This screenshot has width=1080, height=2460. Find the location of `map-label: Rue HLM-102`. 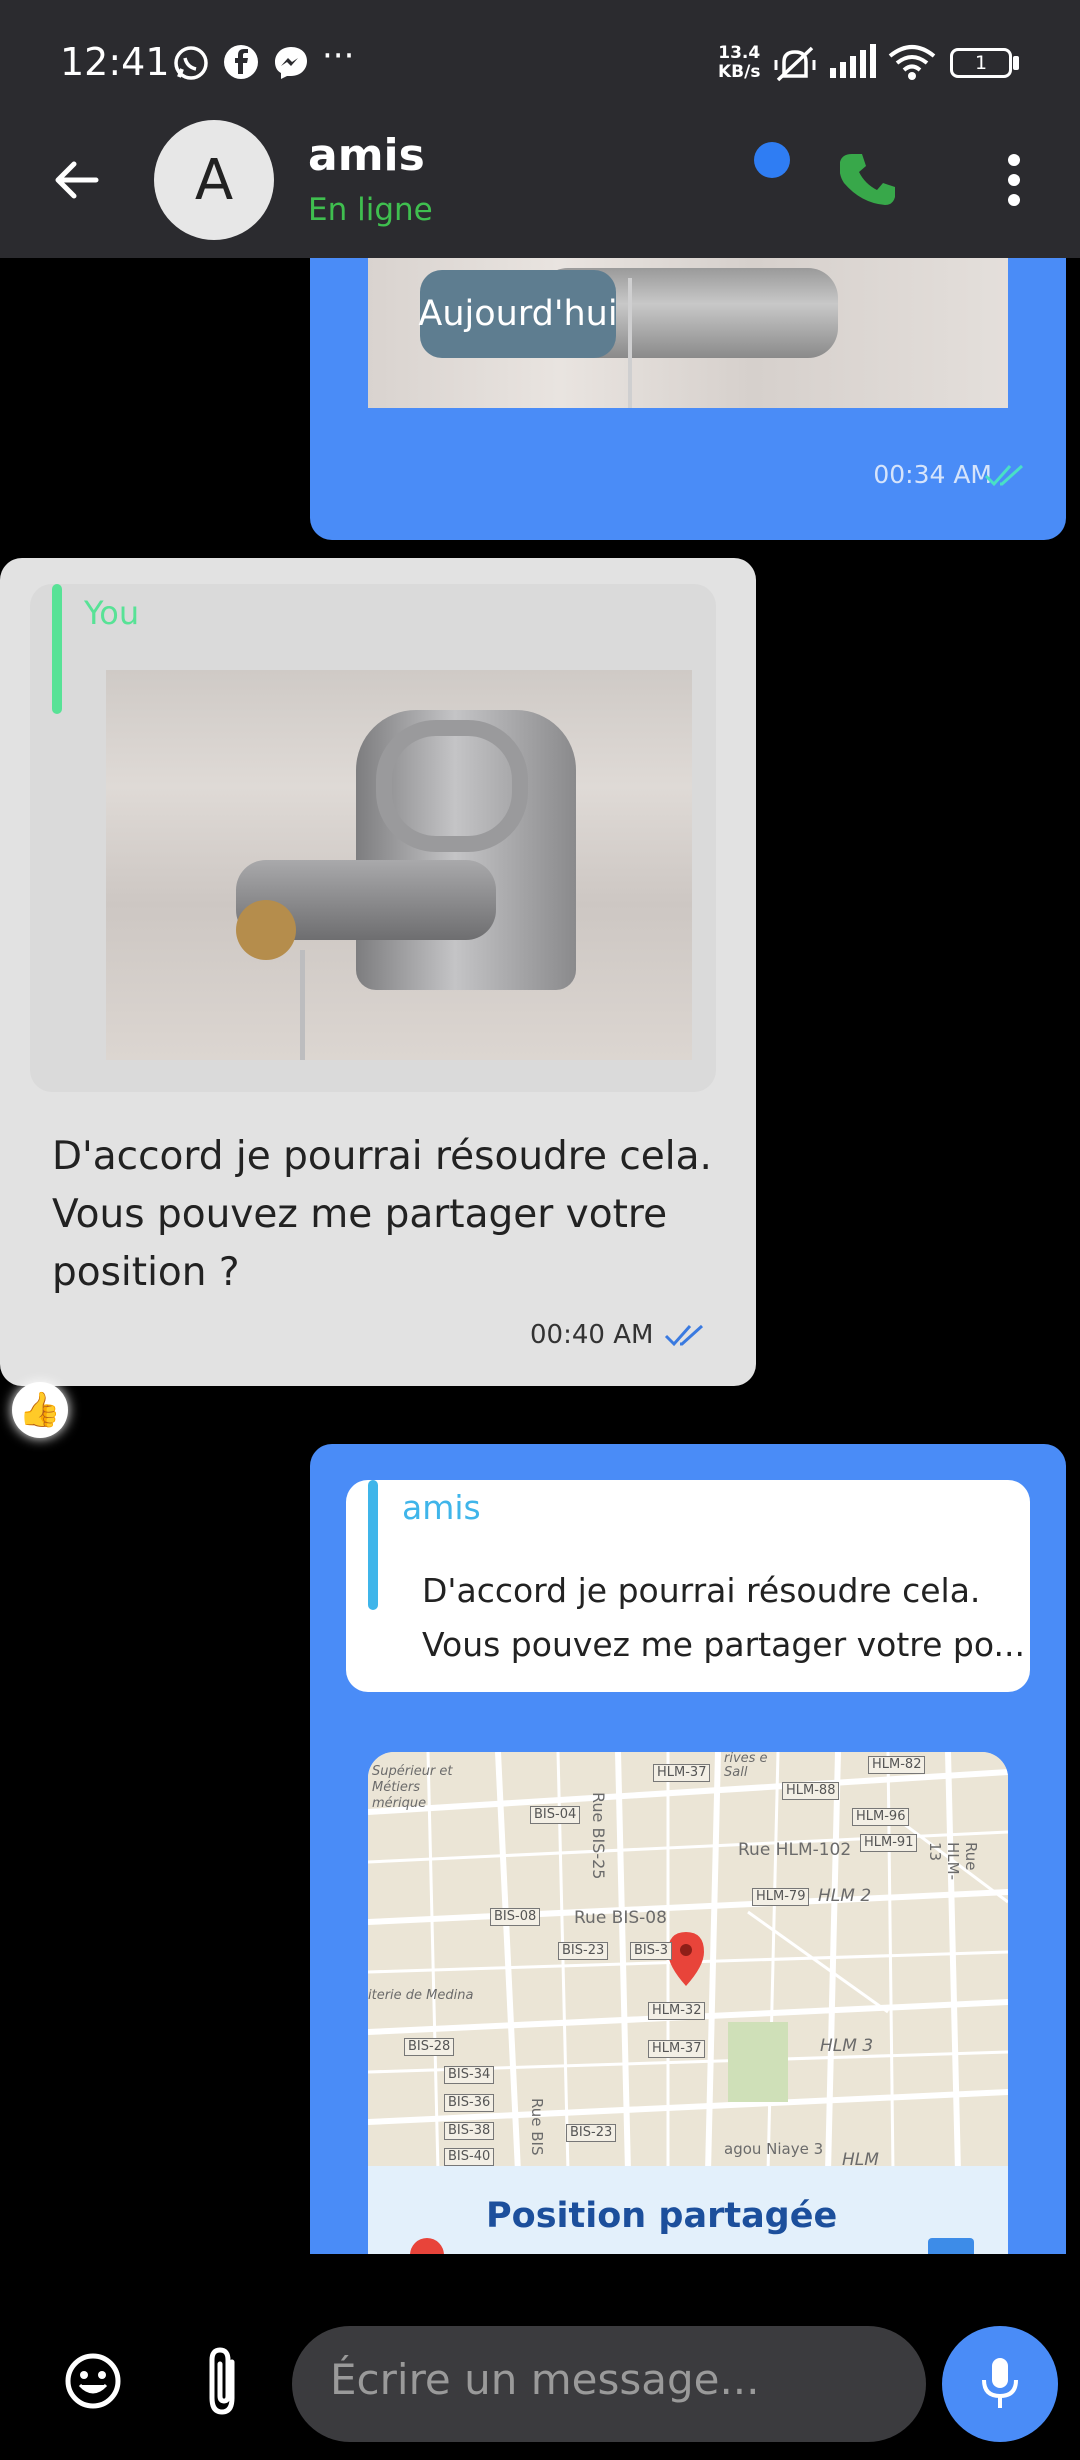

map-label: Rue HLM-102 is located at coordinates (795, 1850).